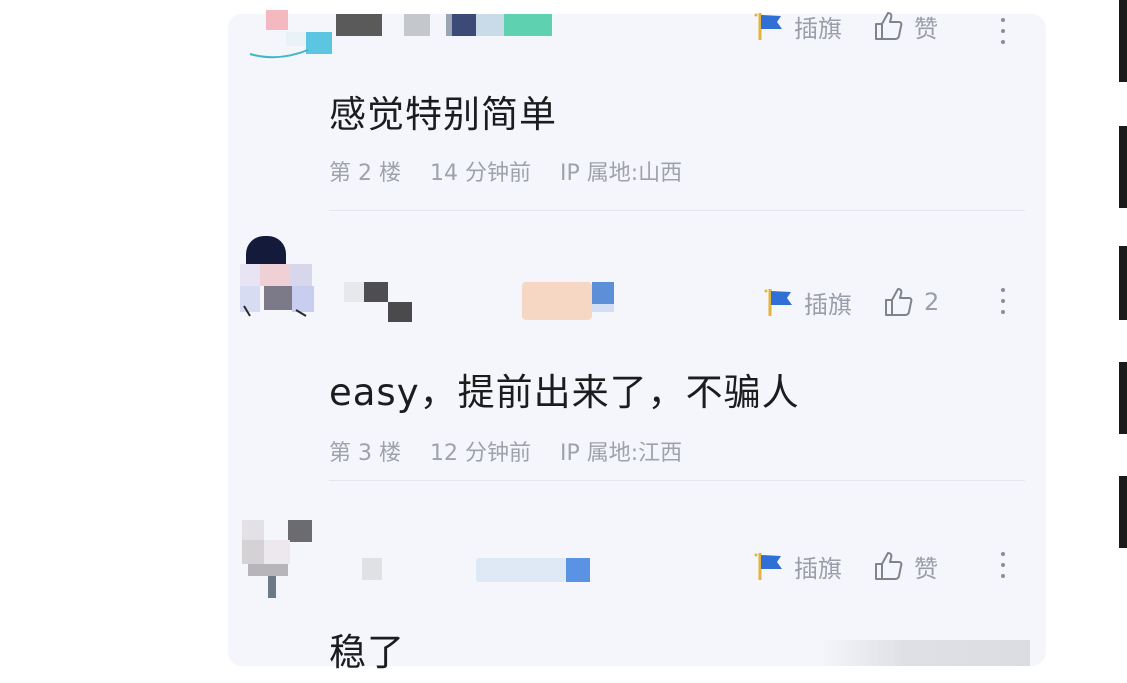  What do you see at coordinates (365, 173) in the screenshot?
I see `floor-number: 第 2 楼` at bounding box center [365, 173].